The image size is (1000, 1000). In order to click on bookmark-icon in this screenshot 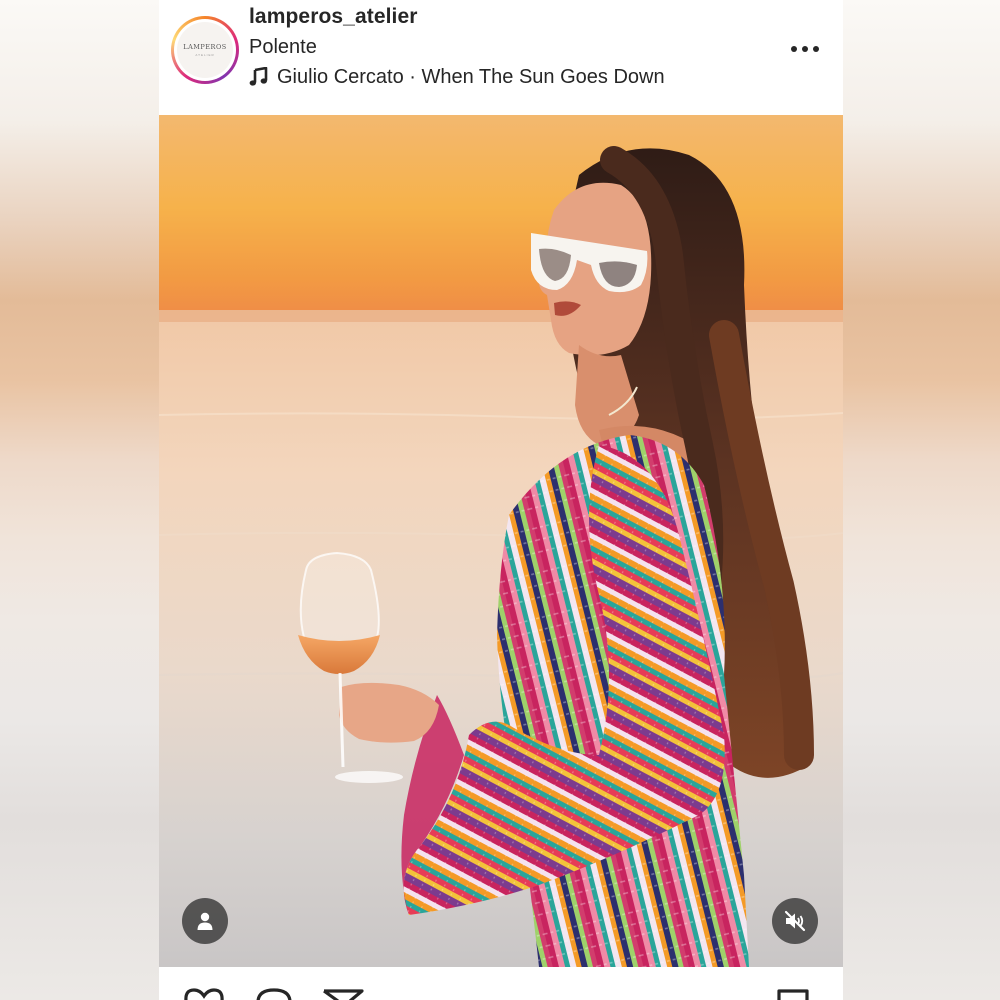, I will do `click(793, 993)`.